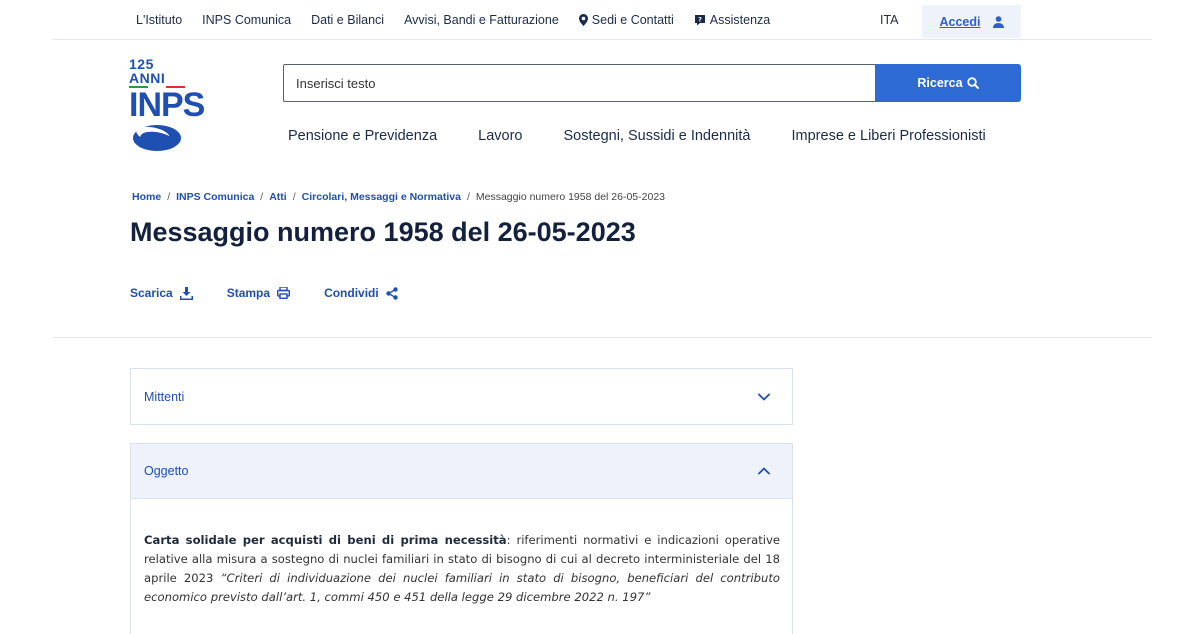 This screenshot has width=1200, height=634. I want to click on main-nav-sostegni: Sostegni, Sussidi e Indennità, so click(656, 136).